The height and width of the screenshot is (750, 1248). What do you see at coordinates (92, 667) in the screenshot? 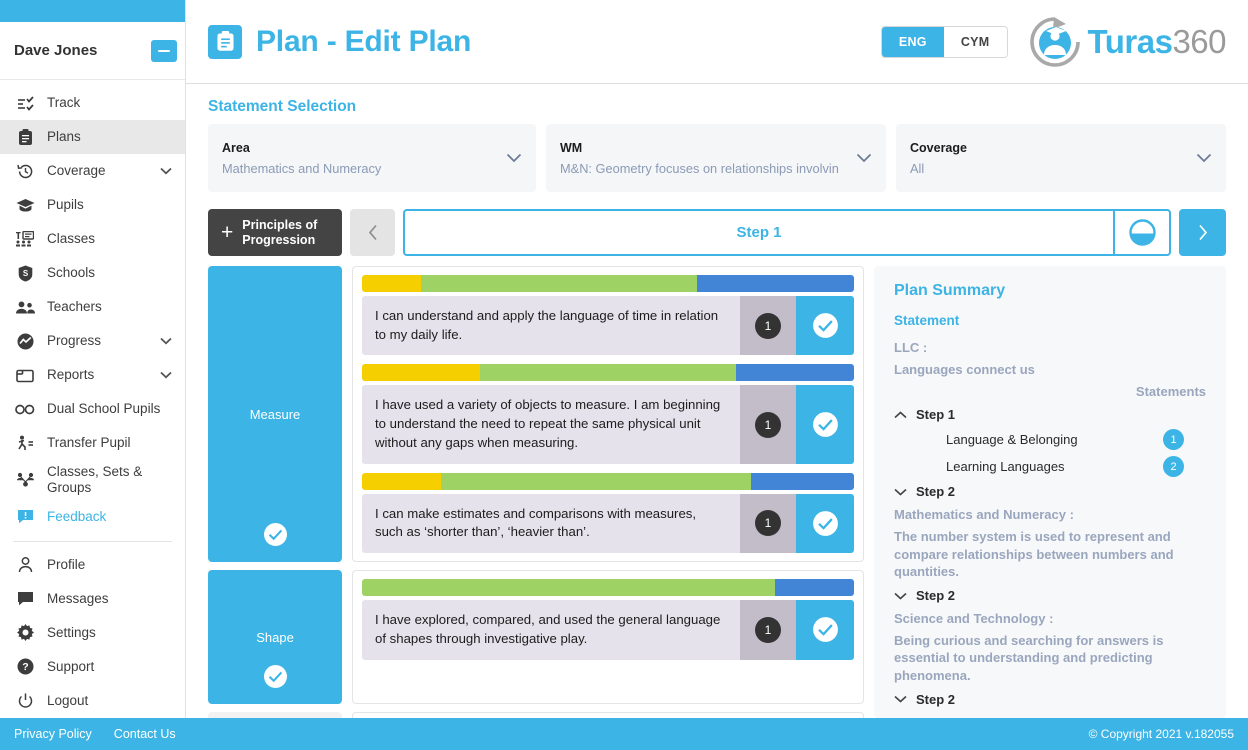
I see `sidebar-item-support: ? Support` at bounding box center [92, 667].